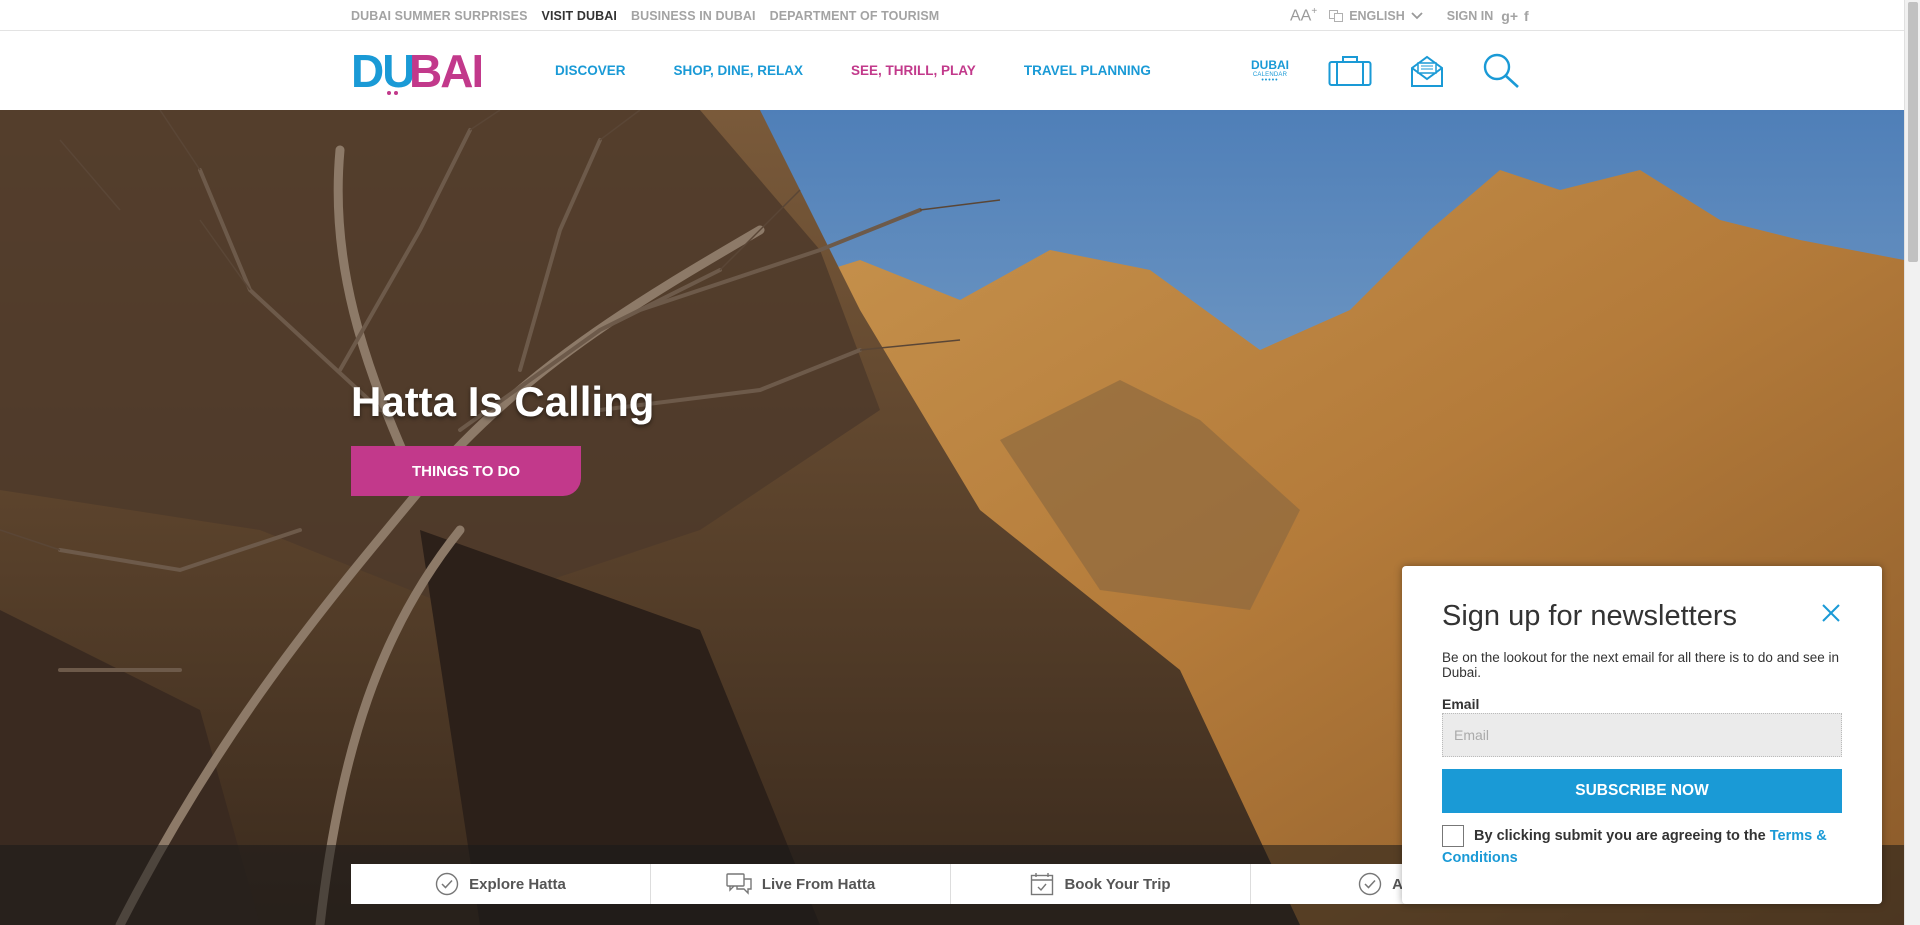 The height and width of the screenshot is (925, 1920). I want to click on tab-explore-hatta: Explore Hatta, so click(501, 884).